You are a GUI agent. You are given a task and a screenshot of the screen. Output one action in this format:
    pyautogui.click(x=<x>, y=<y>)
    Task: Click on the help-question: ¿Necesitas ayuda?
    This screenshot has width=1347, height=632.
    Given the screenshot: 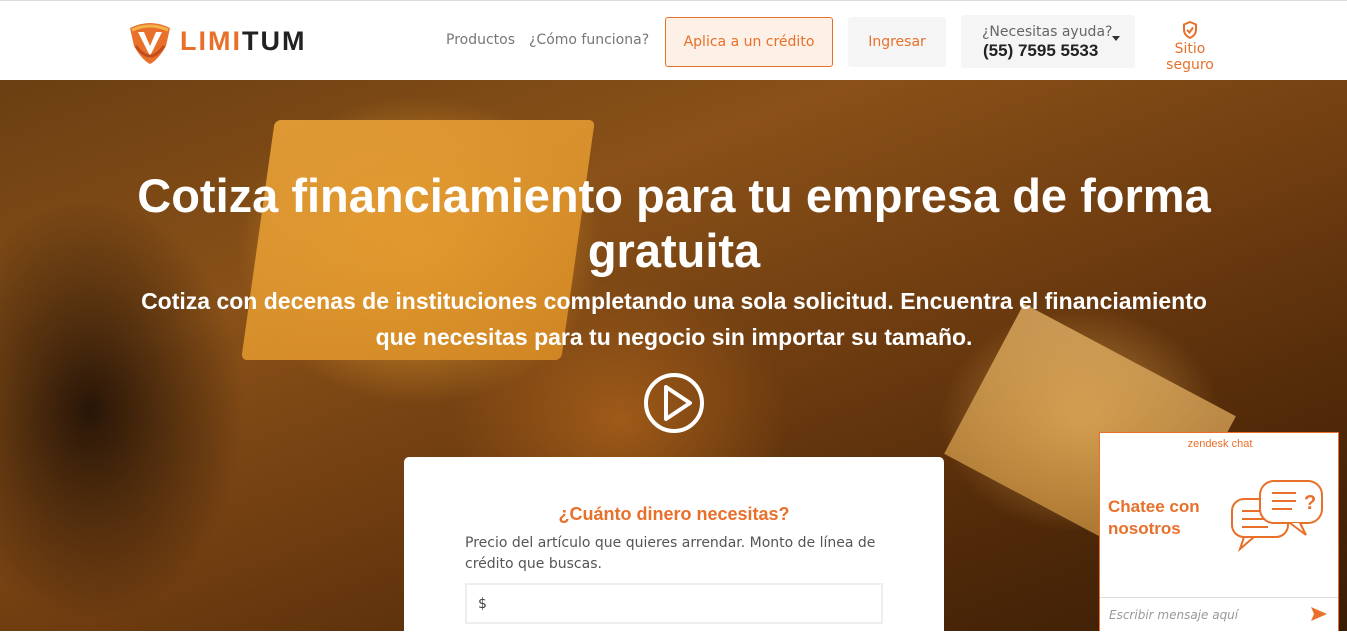 What is the action you would take?
    pyautogui.click(x=1047, y=32)
    